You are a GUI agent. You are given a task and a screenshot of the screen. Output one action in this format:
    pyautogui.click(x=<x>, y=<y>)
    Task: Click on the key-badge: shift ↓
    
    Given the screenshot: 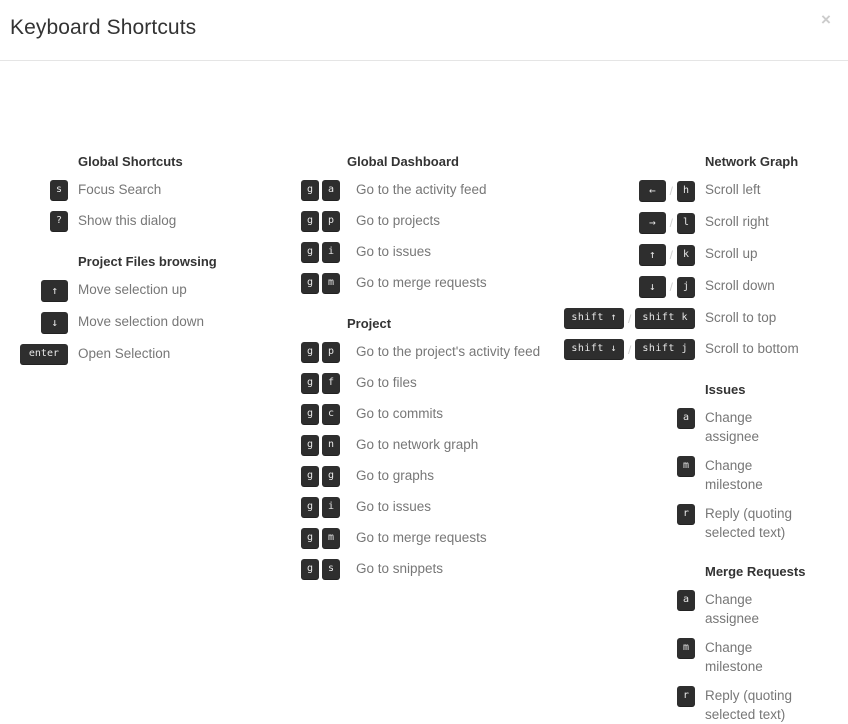 What is the action you would take?
    pyautogui.click(x=594, y=349)
    